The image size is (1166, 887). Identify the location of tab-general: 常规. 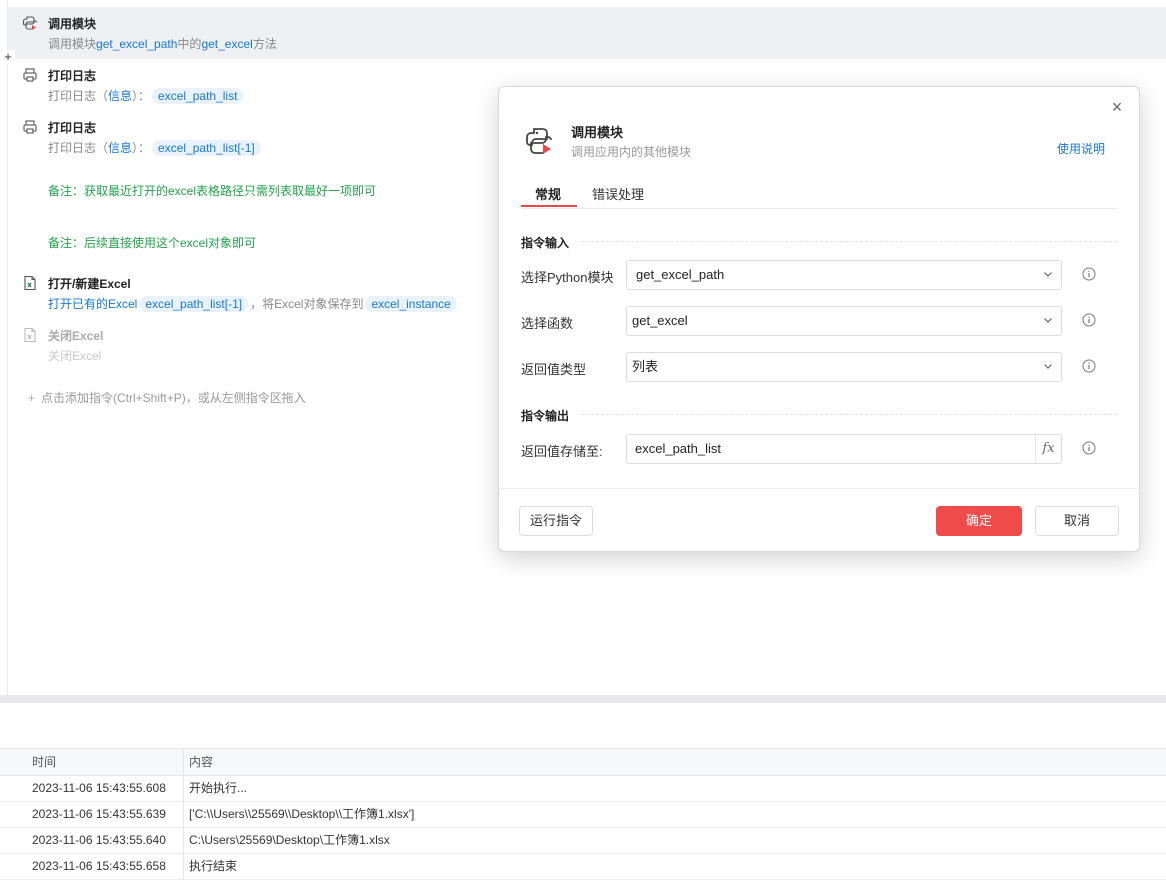
(548, 193).